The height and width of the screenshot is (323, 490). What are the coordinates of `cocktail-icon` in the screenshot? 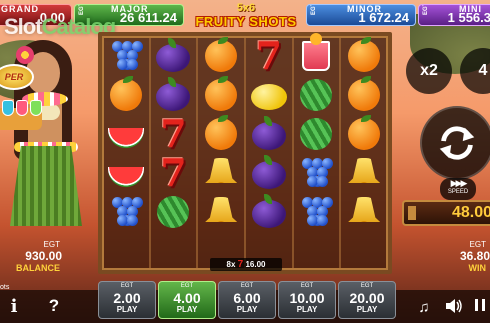 It's located at (316, 51).